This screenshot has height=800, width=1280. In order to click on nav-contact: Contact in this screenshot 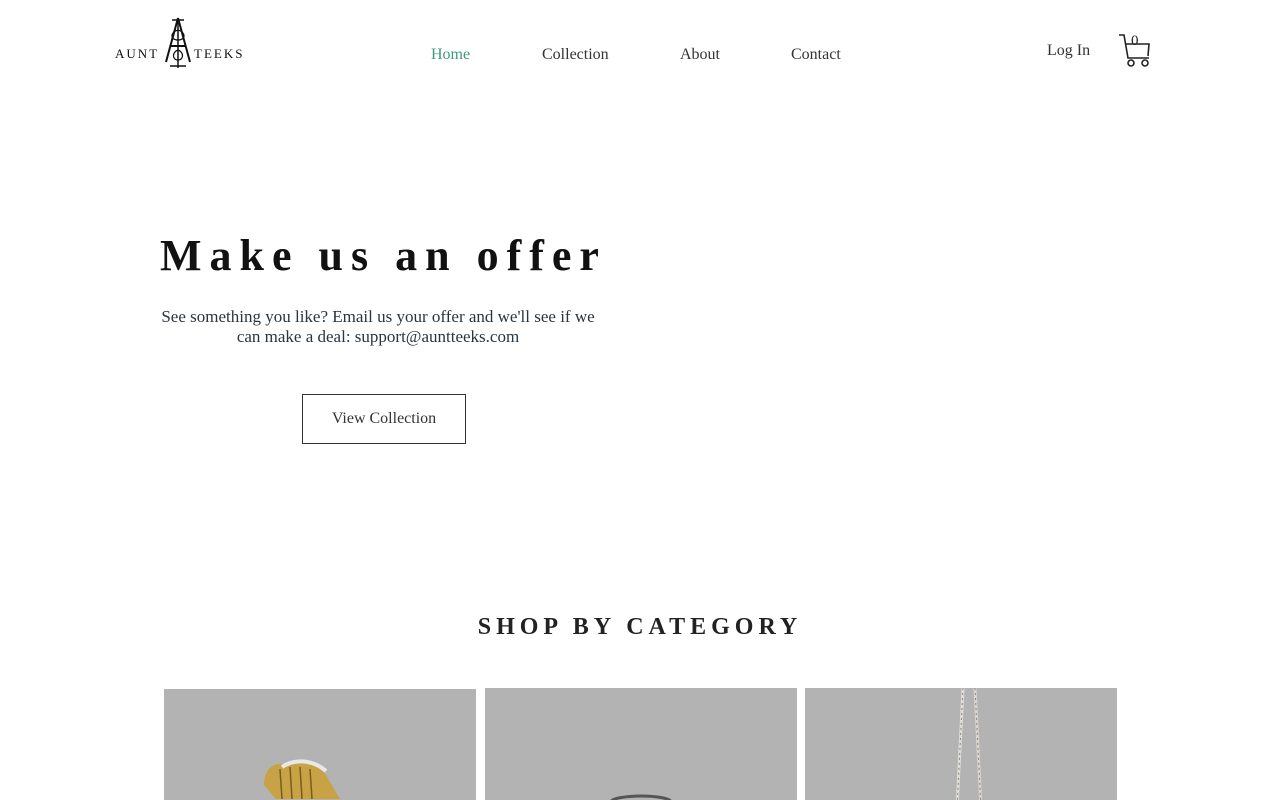, I will do `click(816, 55)`.